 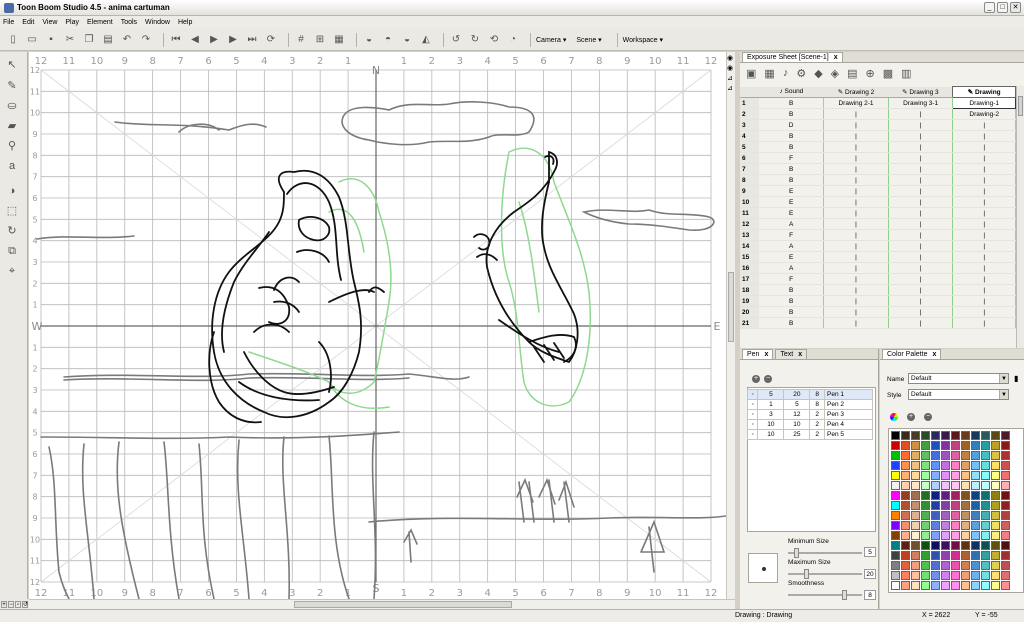 I want to click on exposure-row: 11 E | | |, so click(x=878, y=213).